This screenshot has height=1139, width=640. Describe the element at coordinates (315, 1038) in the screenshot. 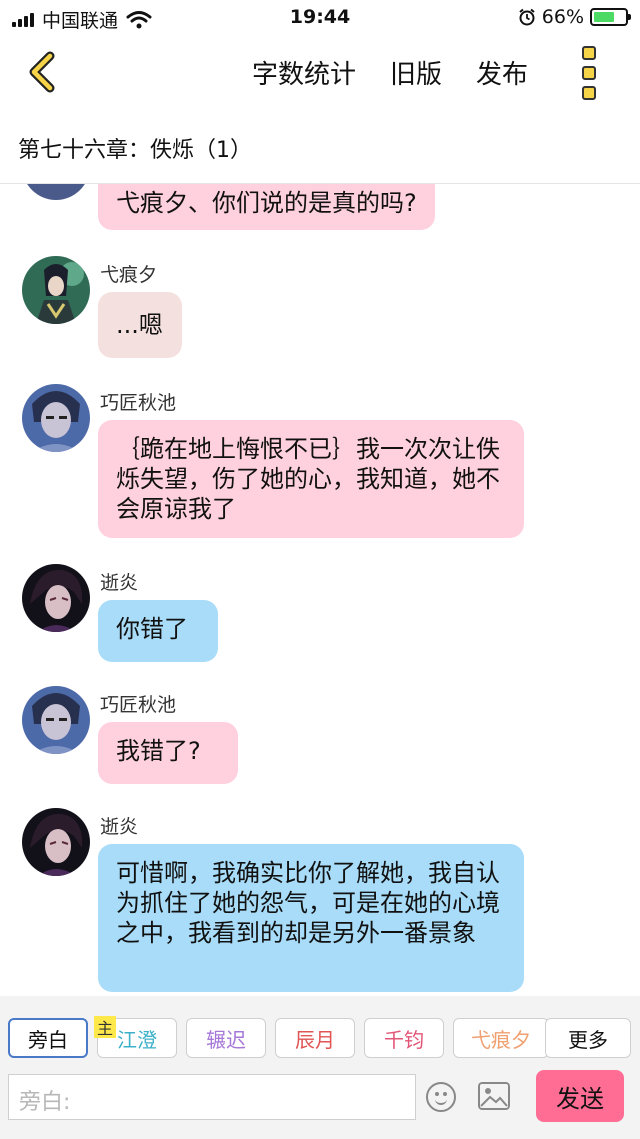

I see `role-chip: 辰月` at that location.